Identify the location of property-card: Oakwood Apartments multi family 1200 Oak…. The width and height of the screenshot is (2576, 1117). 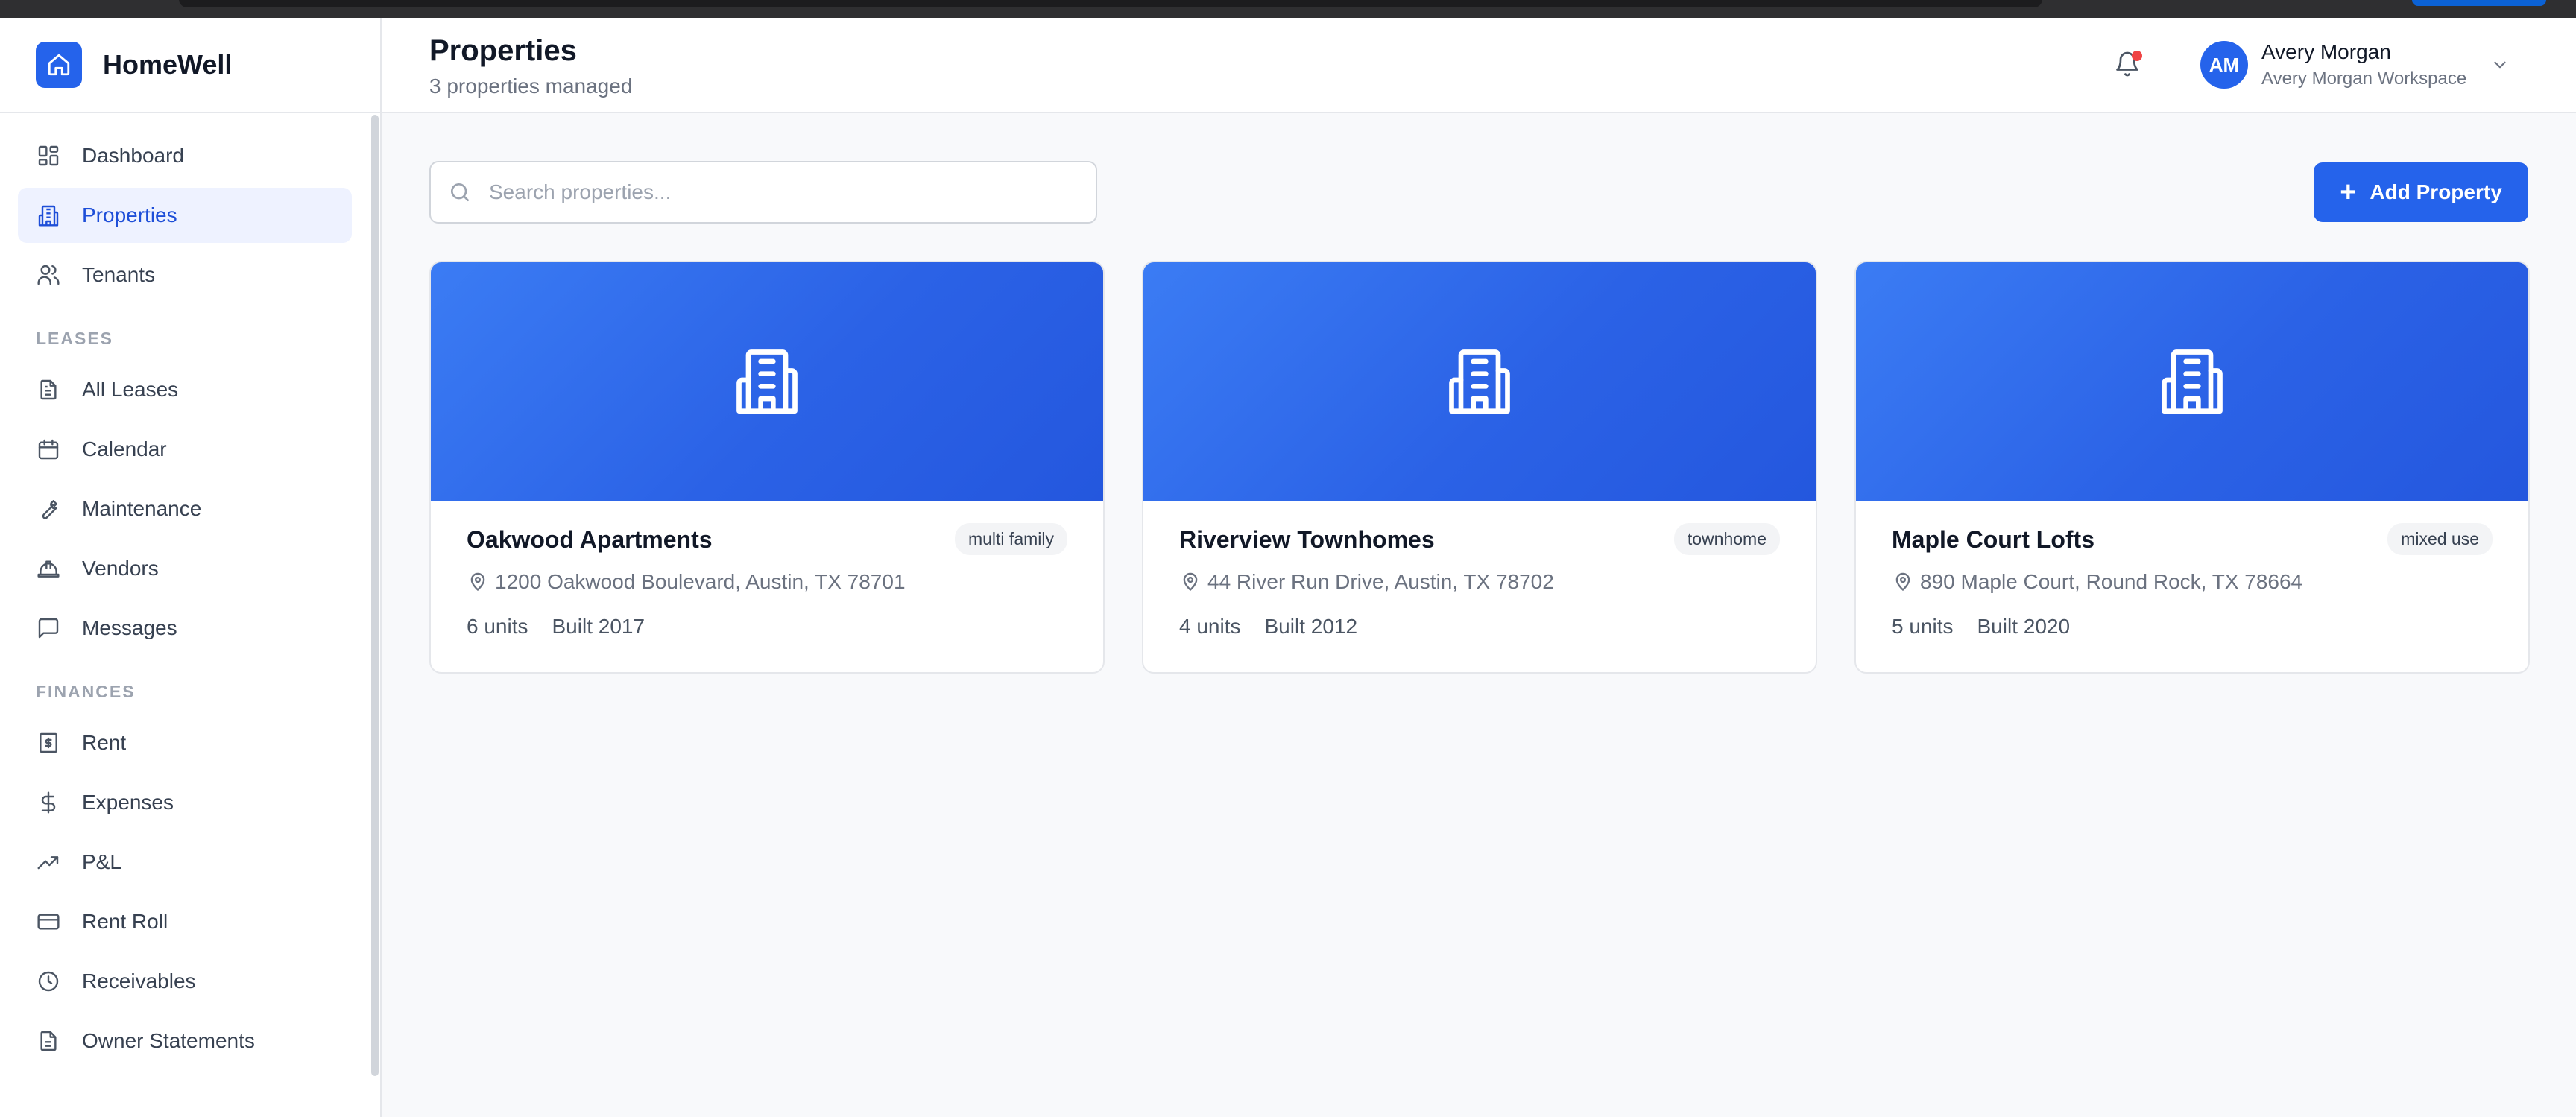
(767, 467).